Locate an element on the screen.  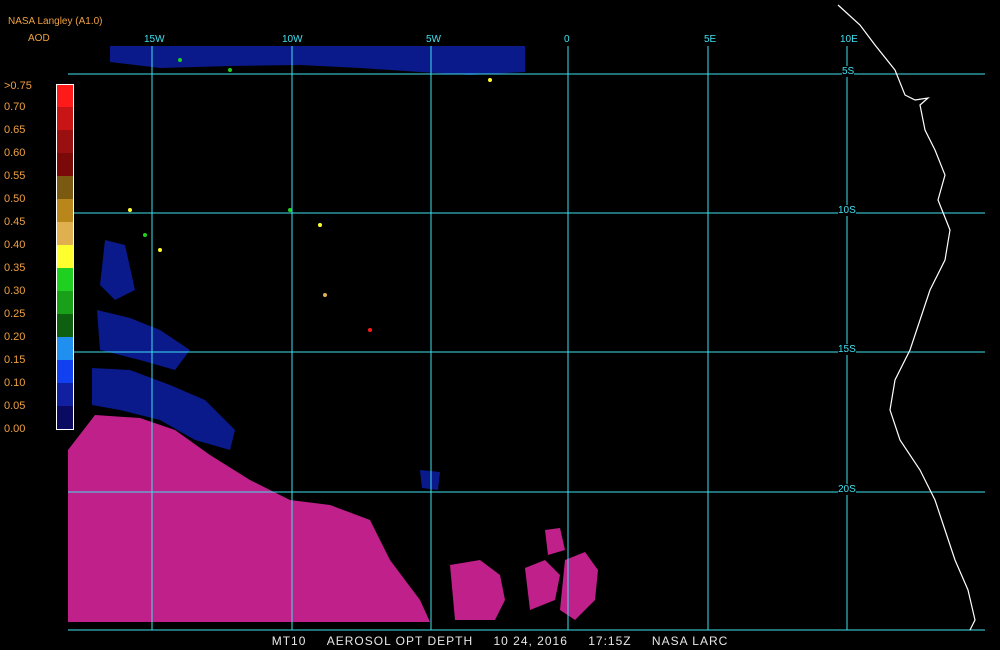
legend-label: 0.60 is located at coordinates (15, 153).